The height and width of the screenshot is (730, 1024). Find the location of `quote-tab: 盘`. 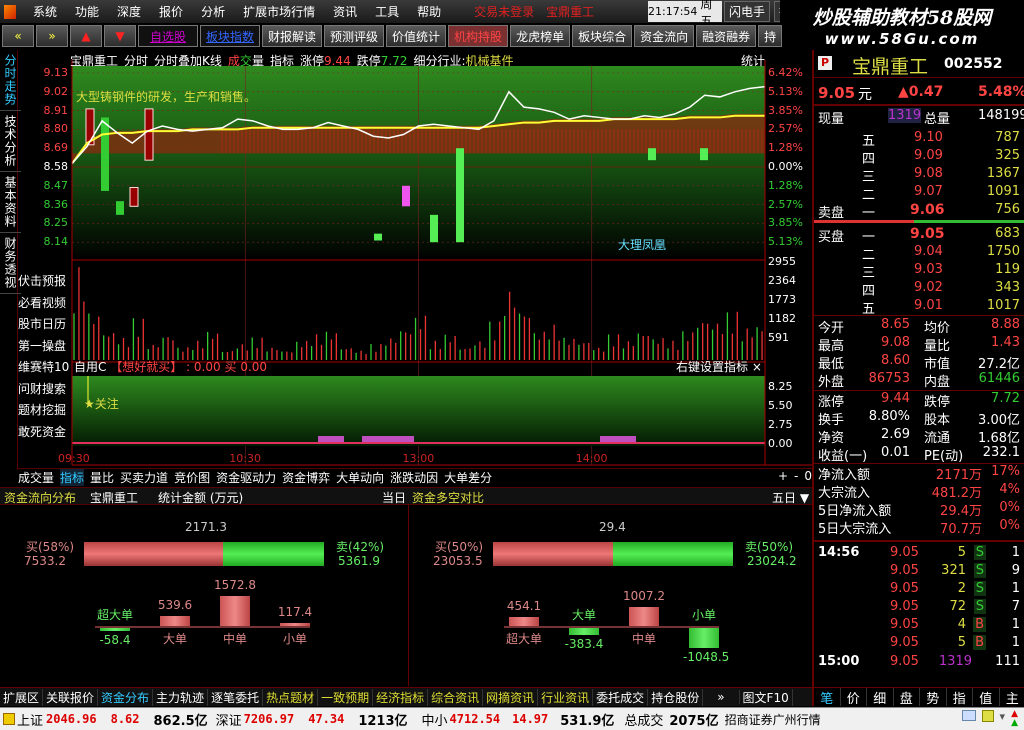

quote-tab: 盘 is located at coordinates (907, 697).